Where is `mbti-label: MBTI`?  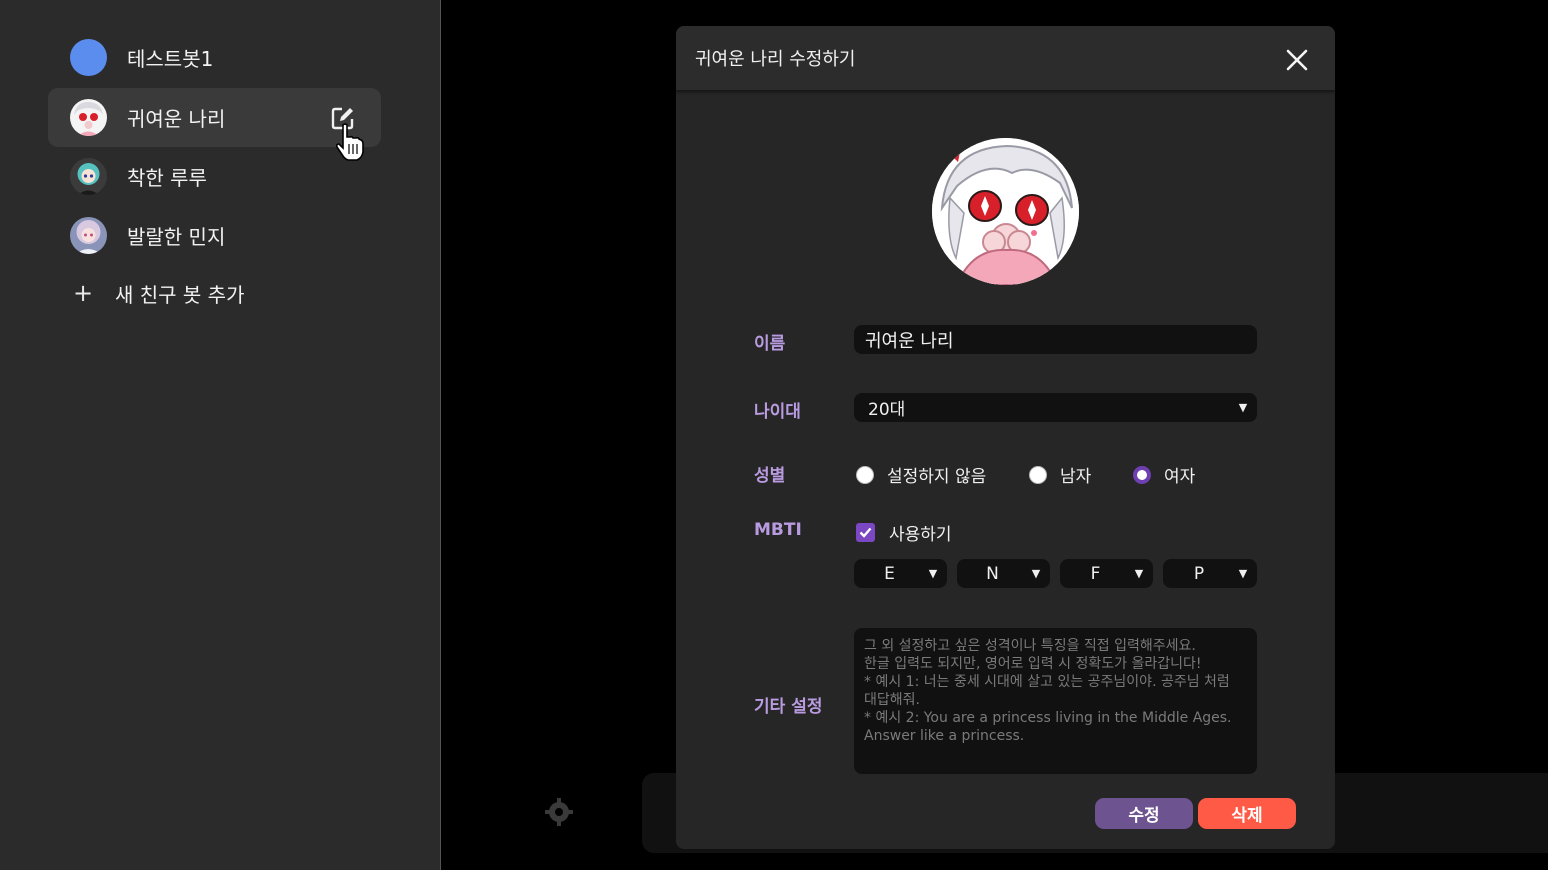
mbti-label: MBTI is located at coordinates (778, 530).